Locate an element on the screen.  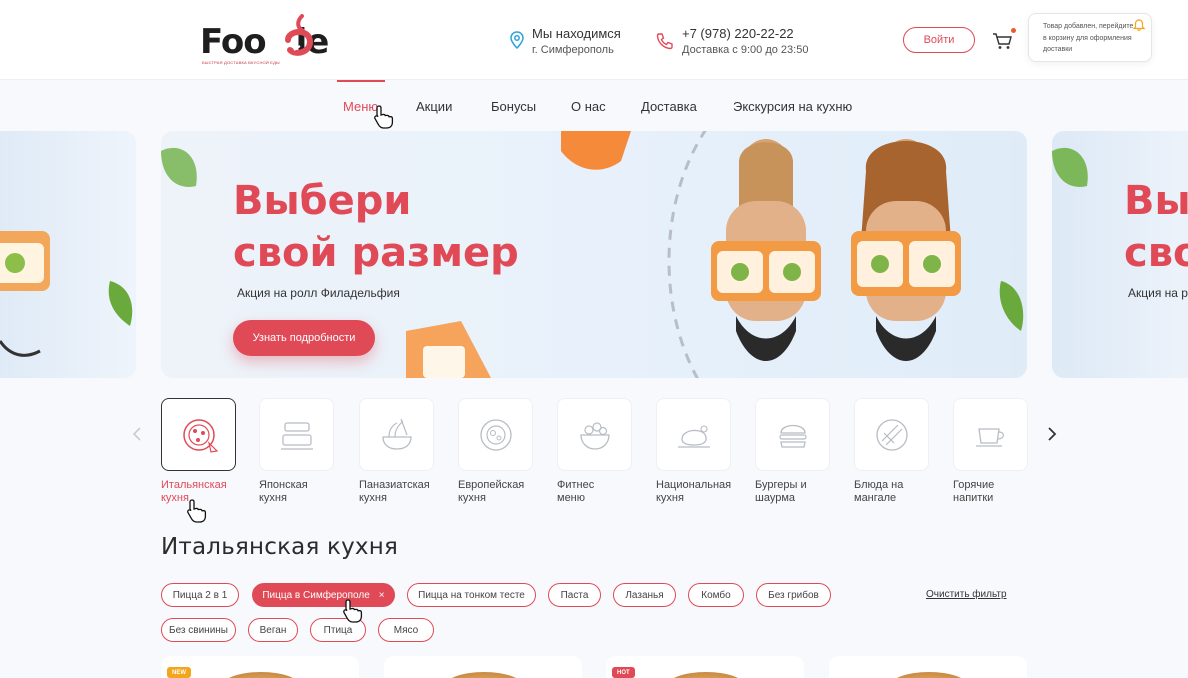
category-fitness: Фитнес меню is located at coordinates (595, 451).